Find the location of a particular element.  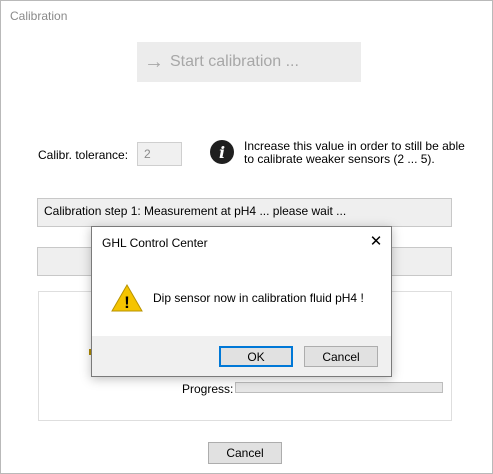

dialog-cancel-button: Cancel is located at coordinates (341, 356).